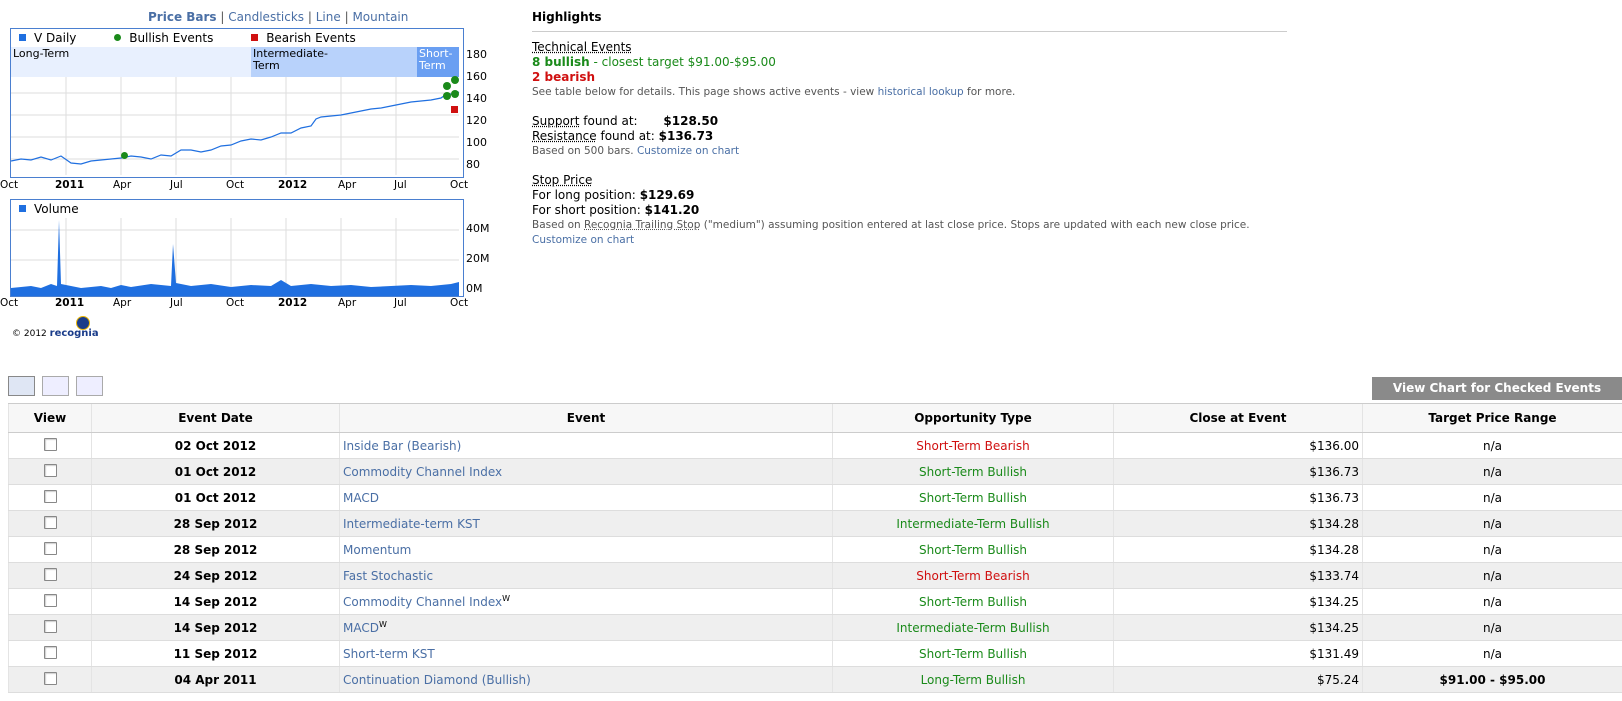 The width and height of the screenshot is (1622, 701). Describe the element at coordinates (586, 549) in the screenshot. I see `event-name: Momentum` at that location.